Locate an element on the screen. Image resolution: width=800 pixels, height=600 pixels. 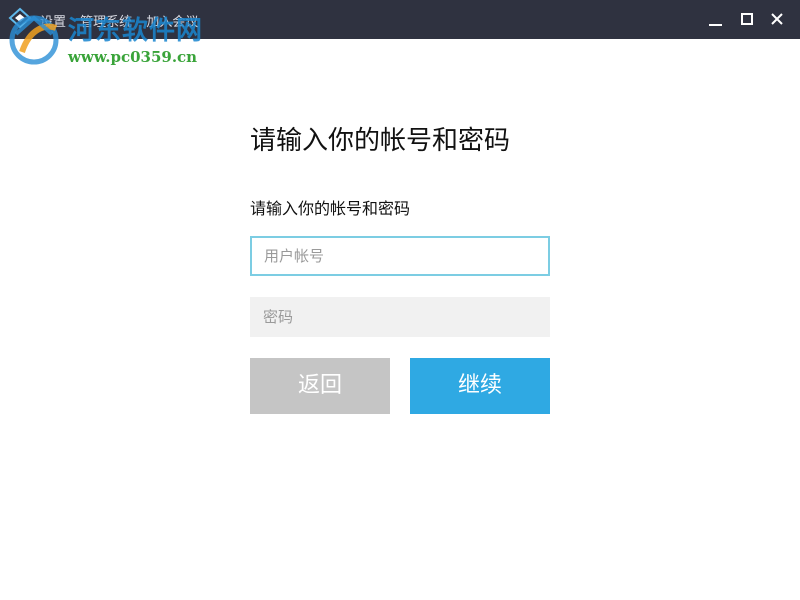
maximize-button is located at coordinates (747, 19).